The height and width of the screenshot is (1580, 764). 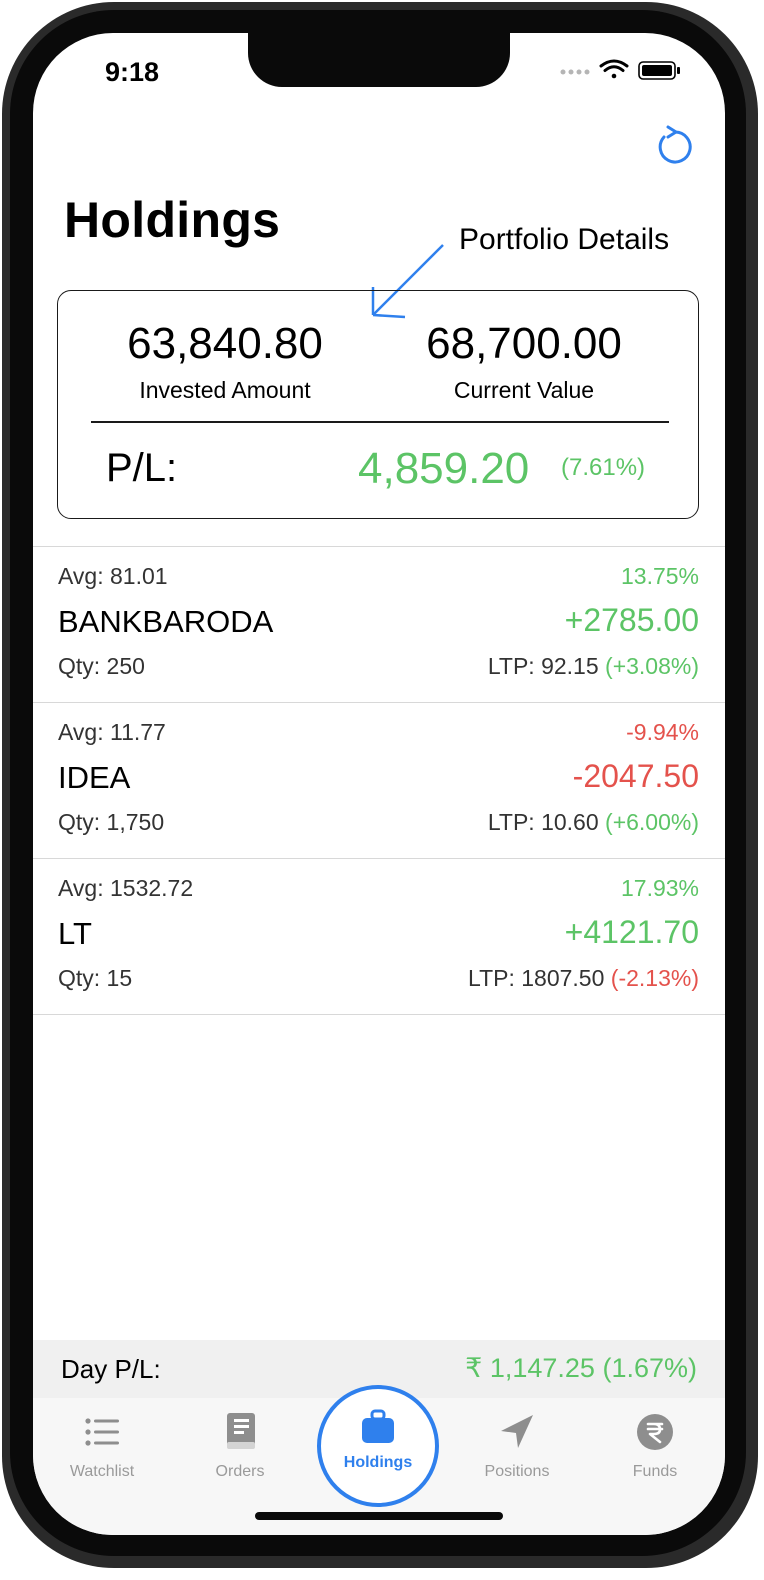 What do you see at coordinates (444, 468) in the screenshot?
I see `pl-value: 4,859.20` at bounding box center [444, 468].